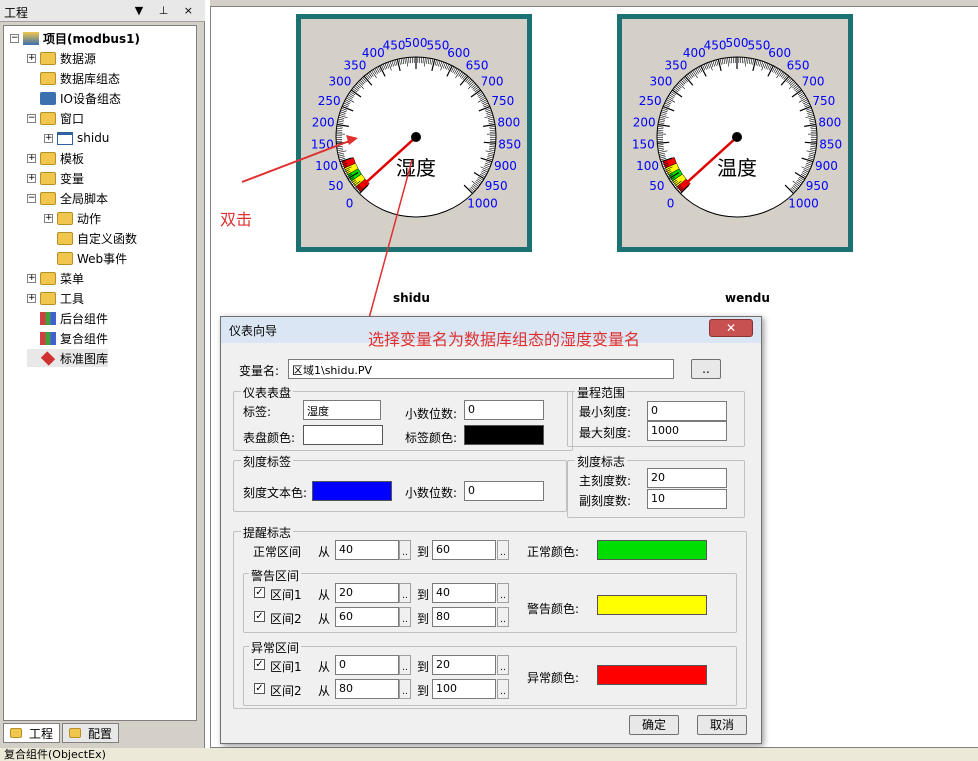 The image size is (978, 761). Describe the element at coordinates (504, 339) in the screenshot. I see `annotation-select-var: 选择变量名为数据库组态的湿度变量名` at that location.